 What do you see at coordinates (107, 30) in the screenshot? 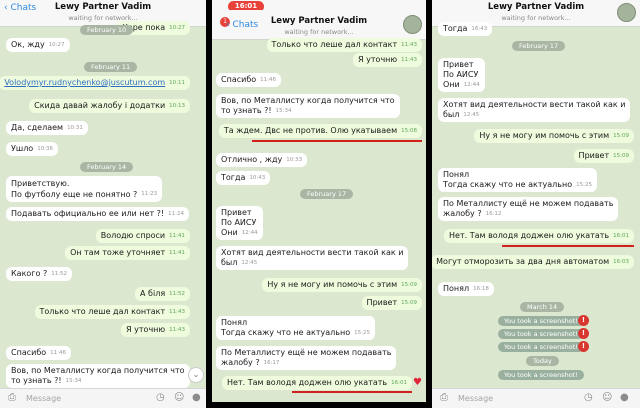
I see `date-separator: February 10` at bounding box center [107, 30].